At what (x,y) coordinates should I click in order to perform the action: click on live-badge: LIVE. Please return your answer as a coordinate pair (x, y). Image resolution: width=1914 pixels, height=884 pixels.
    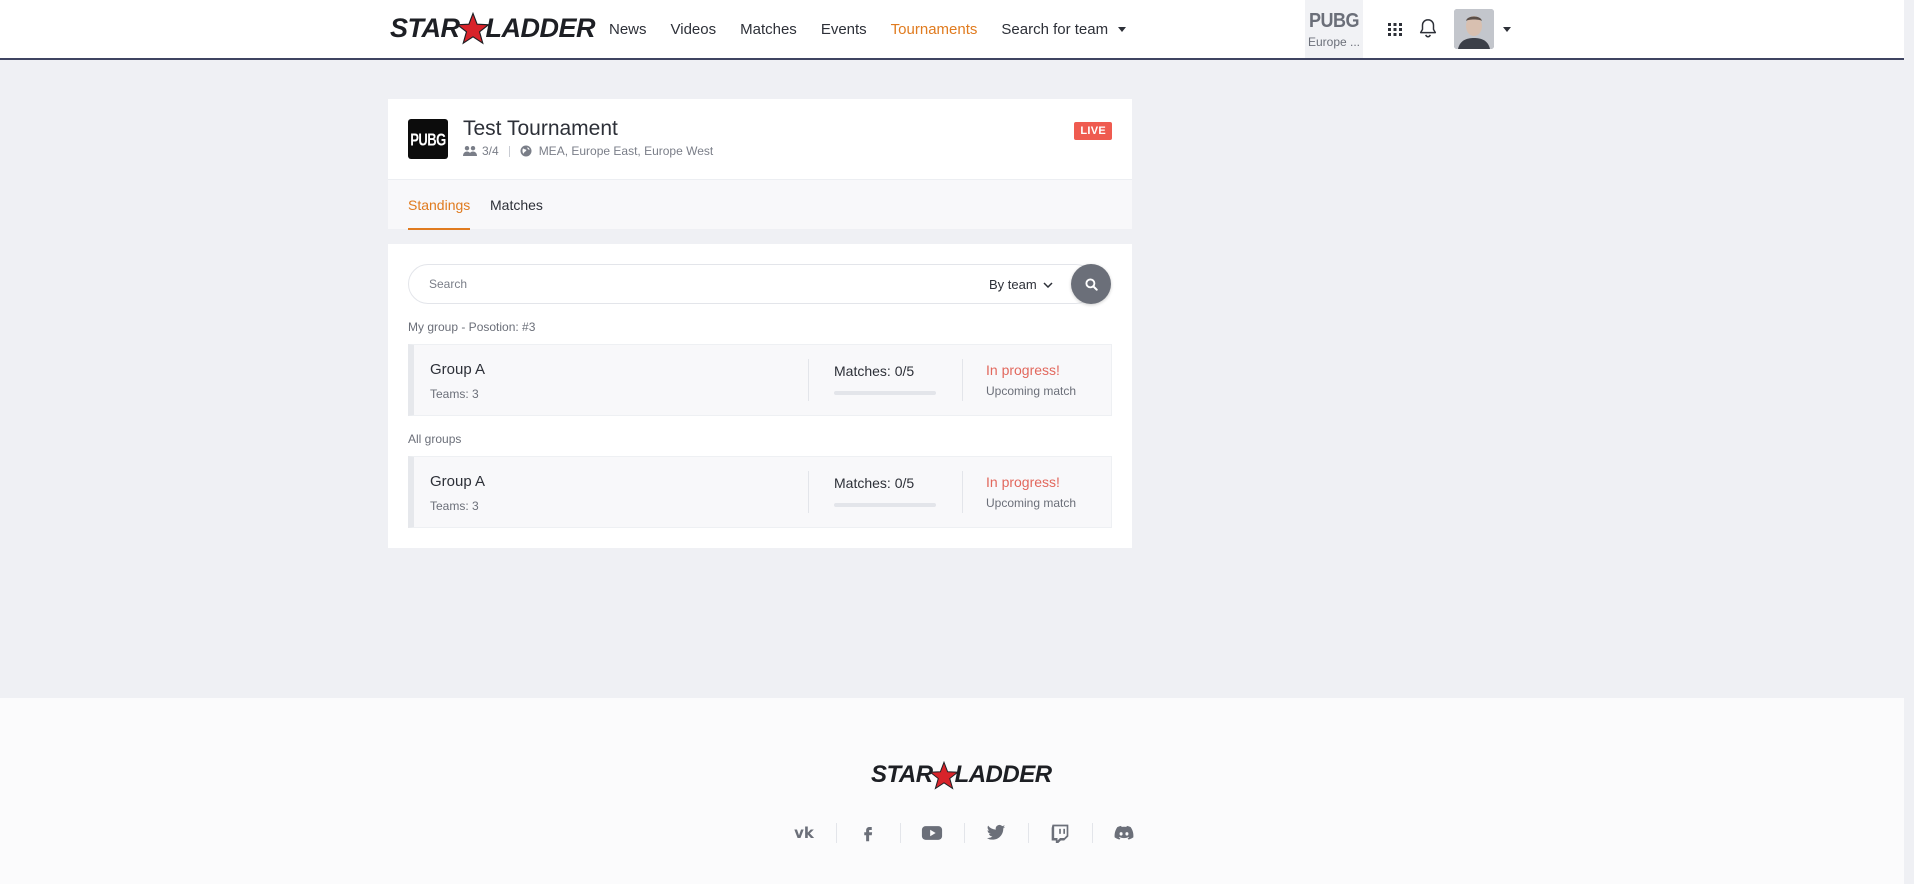
    Looking at the image, I should click on (1093, 131).